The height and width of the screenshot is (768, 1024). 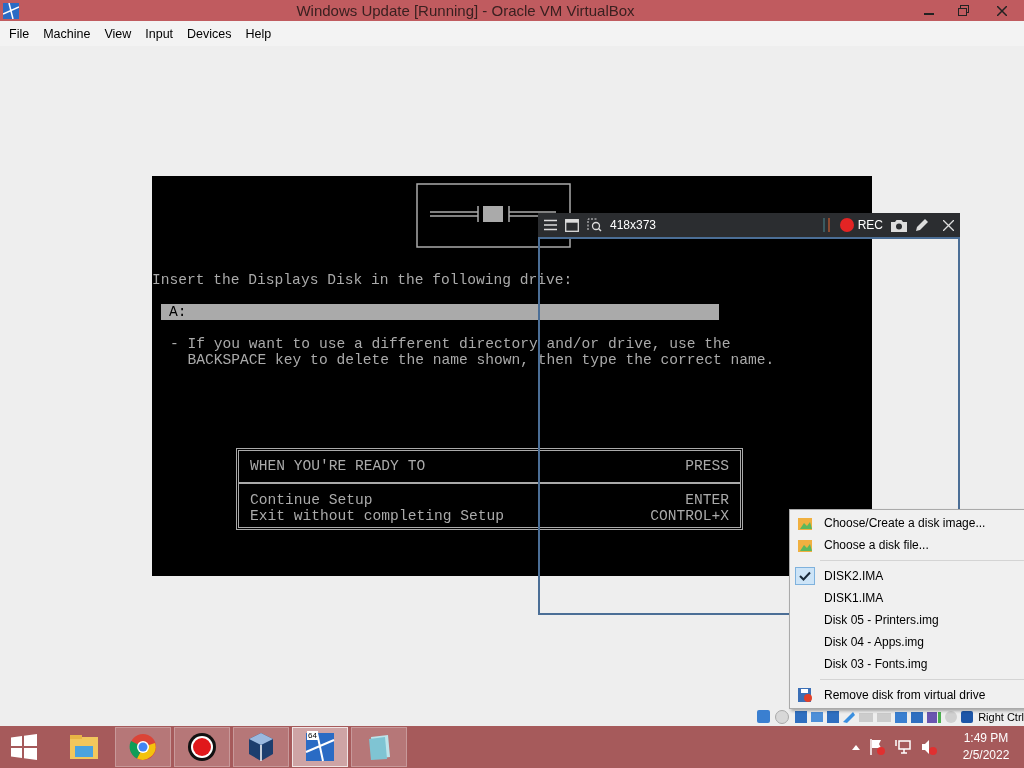 I want to click on browser-icon, so click(x=143, y=747).